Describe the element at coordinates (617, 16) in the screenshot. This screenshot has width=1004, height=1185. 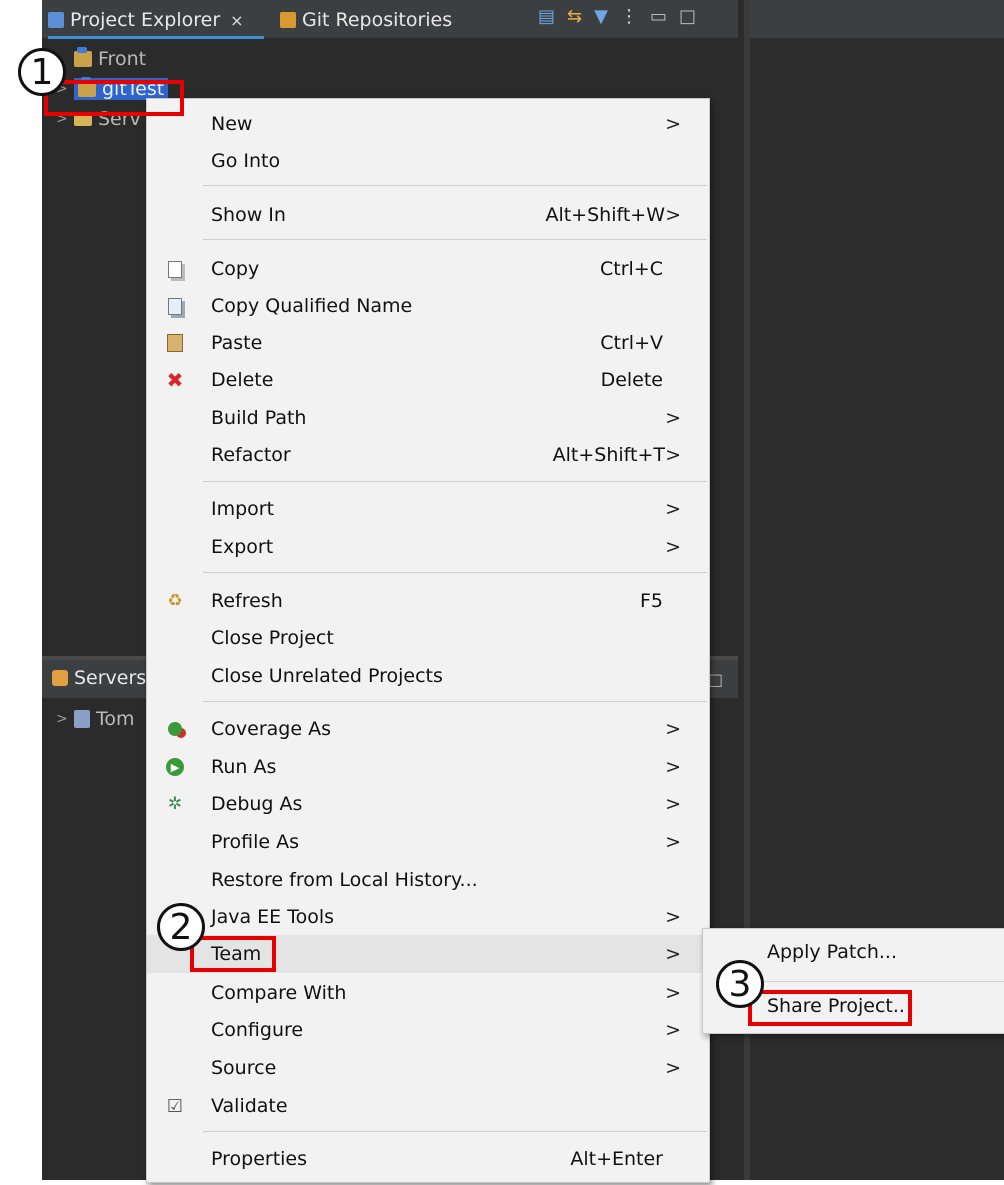
I see `view-toolbar: ▤ ⇆ ▼ ⋮ ▭ □` at that location.